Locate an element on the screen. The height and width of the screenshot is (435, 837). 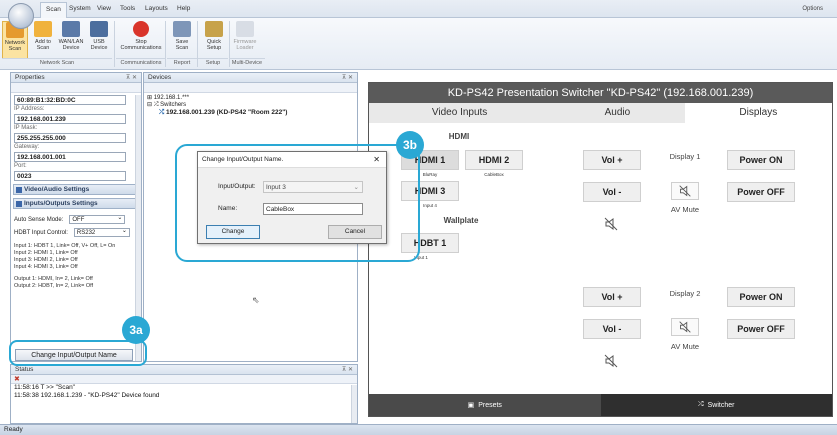
devices-header: Devices ⊼ ✕ is located at coordinates (250, 78).